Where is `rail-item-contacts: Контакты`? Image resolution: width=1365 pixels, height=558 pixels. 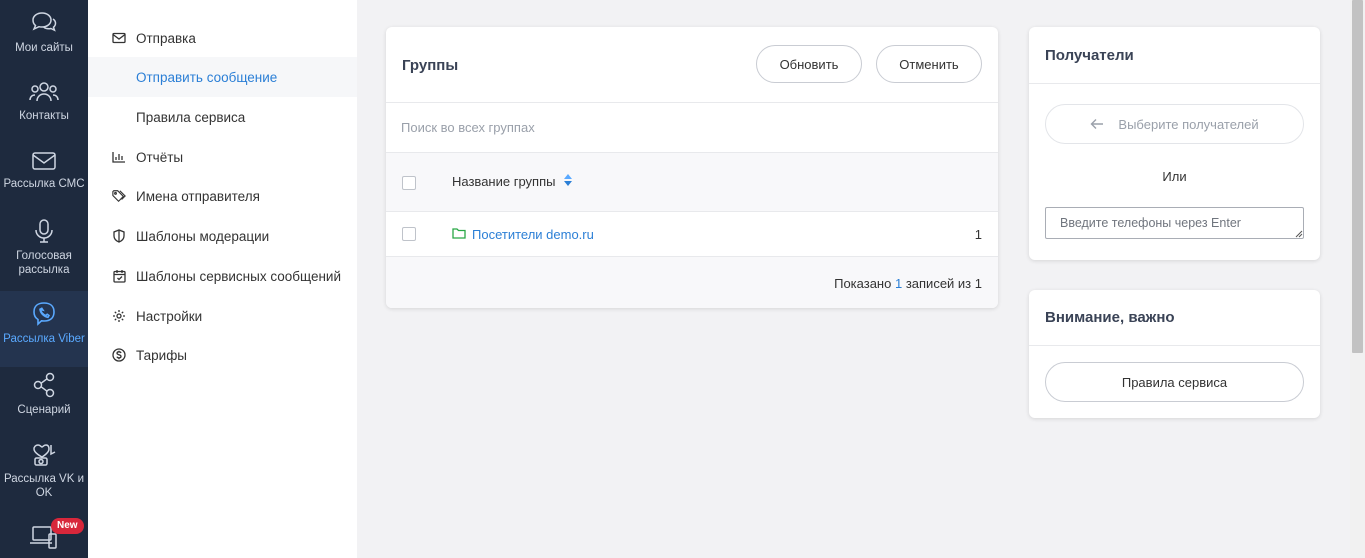 rail-item-contacts: Контакты is located at coordinates (44, 101).